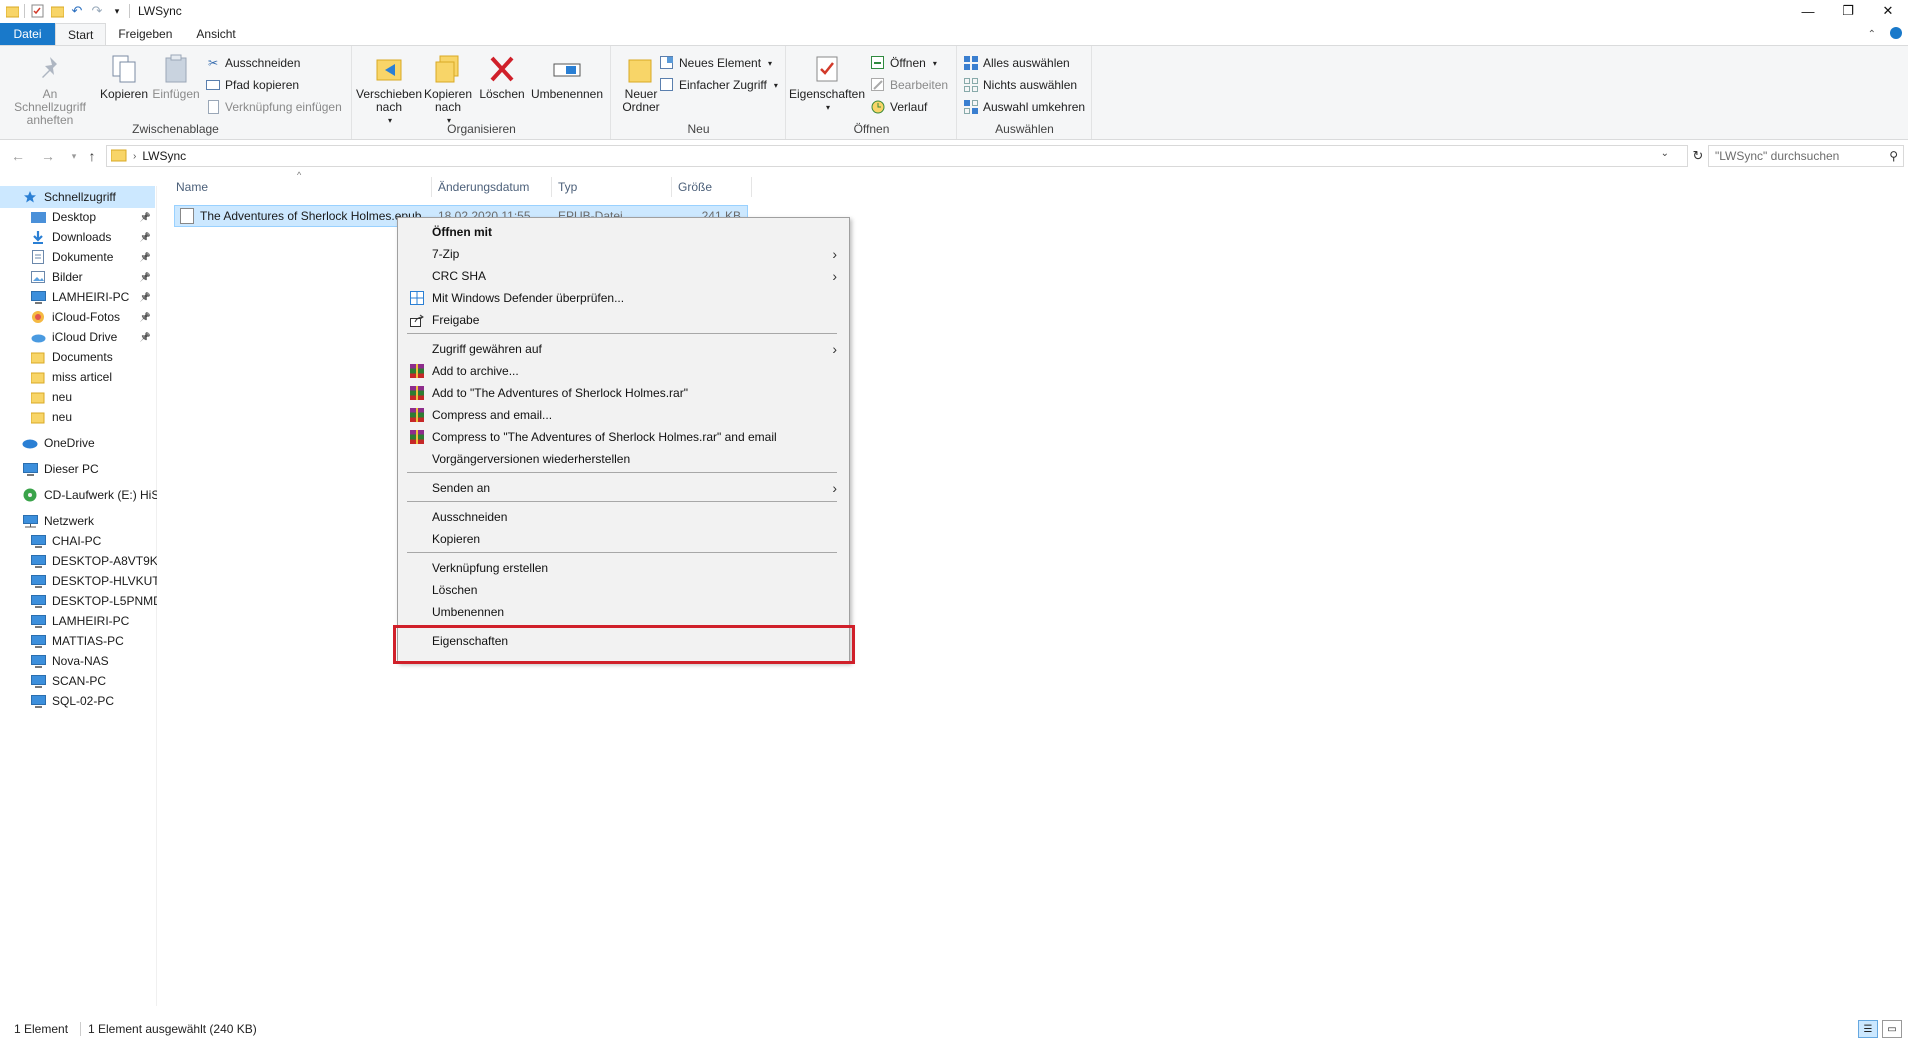 The width and height of the screenshot is (1908, 1040). I want to click on nav-item: CD-Laufwerk (E:) HiS, so click(78, 495).